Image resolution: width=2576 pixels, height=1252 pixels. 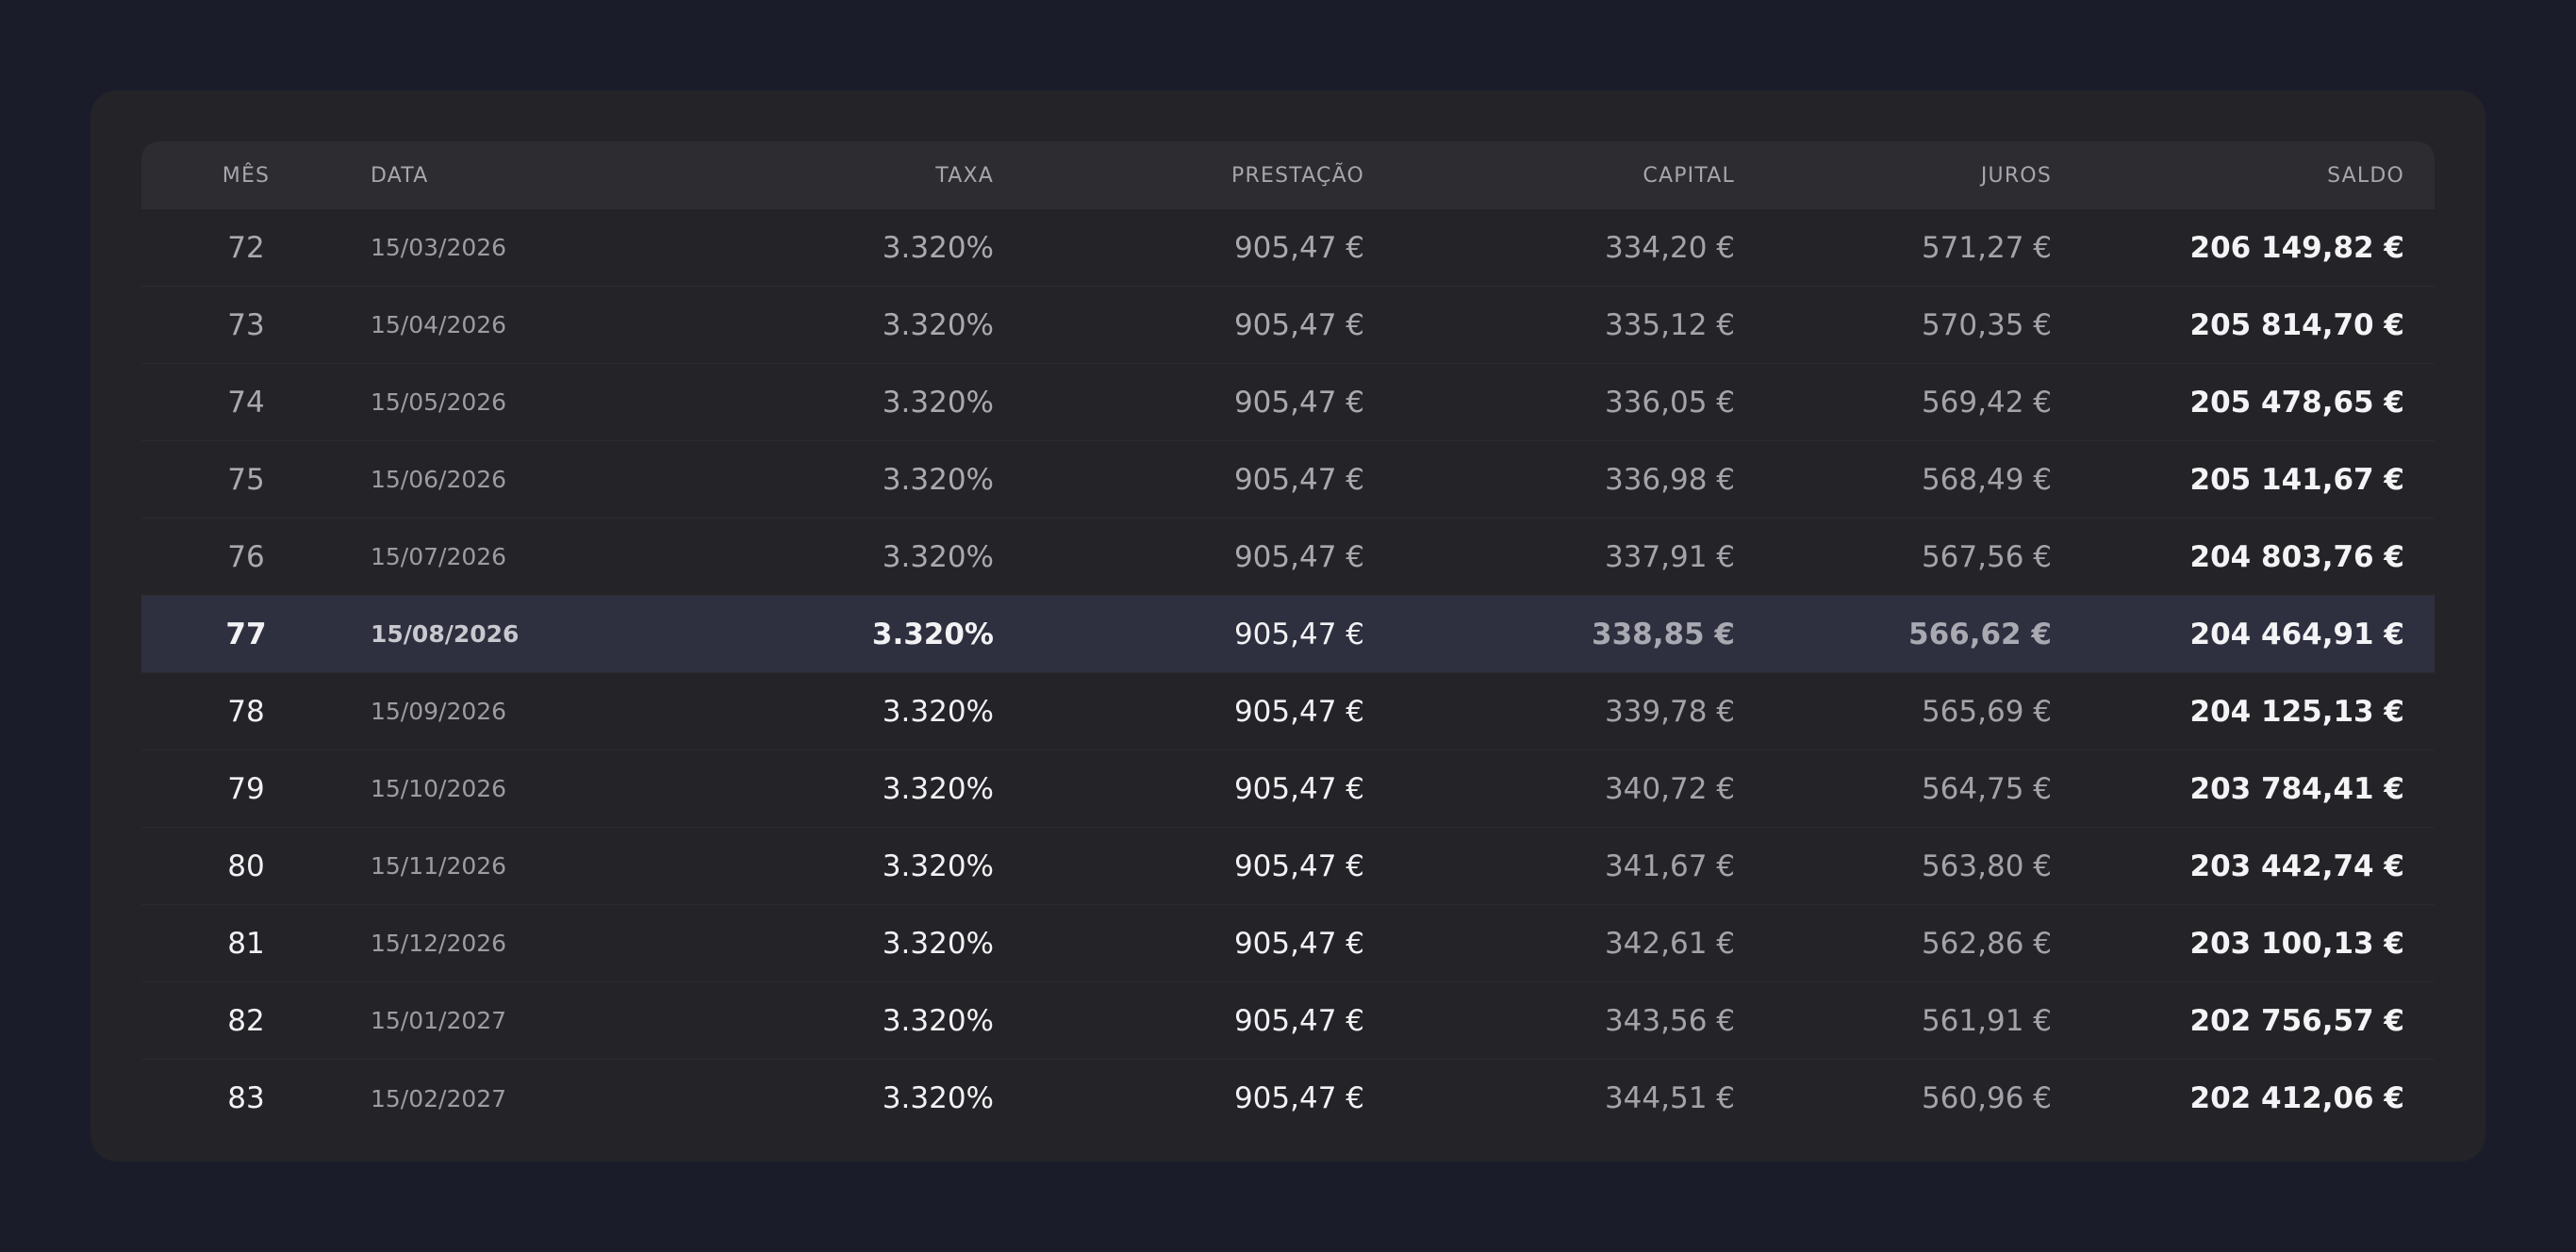 What do you see at coordinates (439, 324) in the screenshot?
I see `cell-data: 15/04/2026` at bounding box center [439, 324].